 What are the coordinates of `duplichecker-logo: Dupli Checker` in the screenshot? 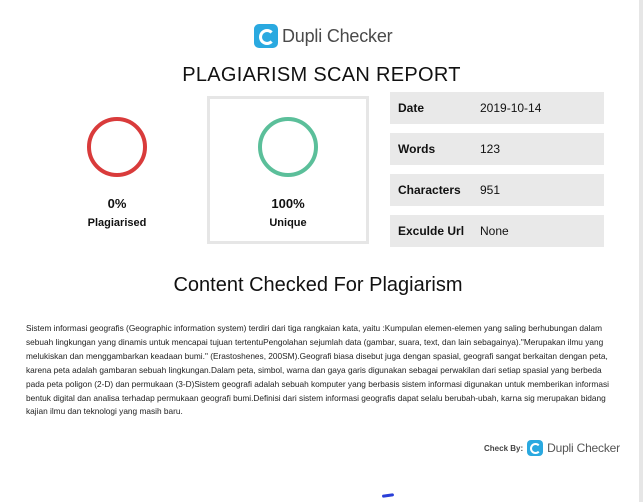 It's located at (323, 36).